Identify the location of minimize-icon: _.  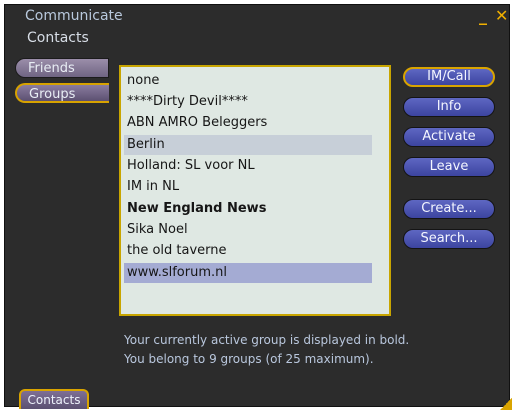
(483, 15).